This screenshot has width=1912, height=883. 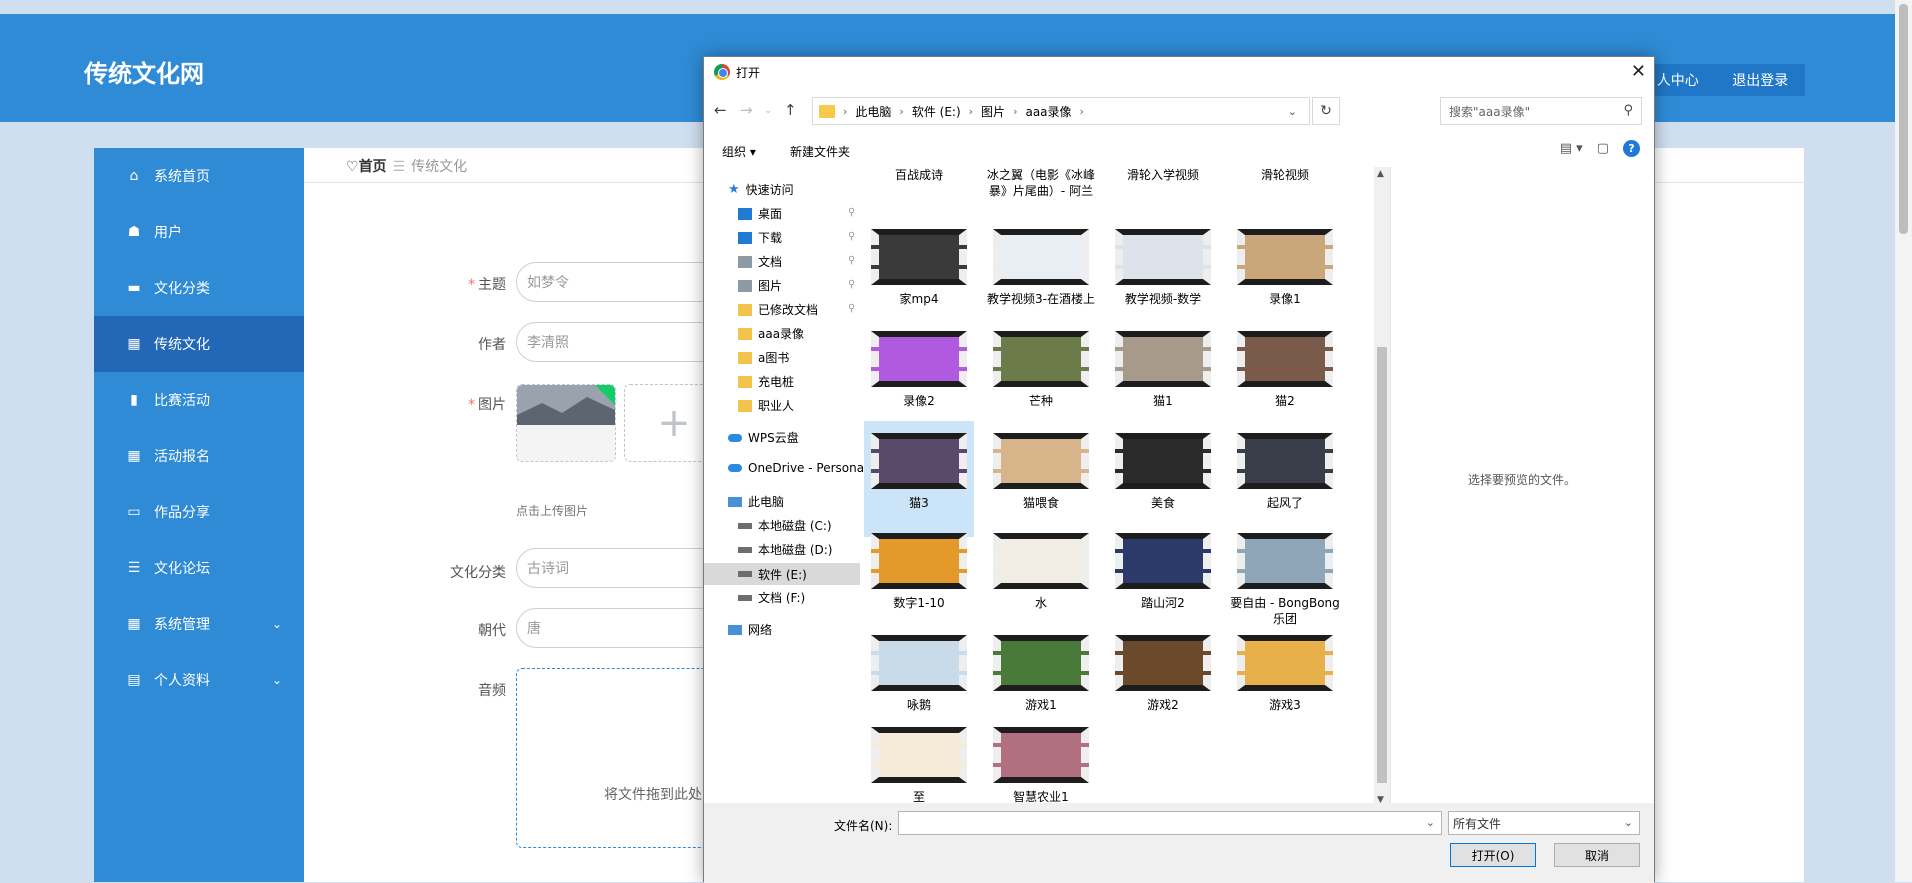 I want to click on file-item: 芒种, so click(x=1041, y=370).